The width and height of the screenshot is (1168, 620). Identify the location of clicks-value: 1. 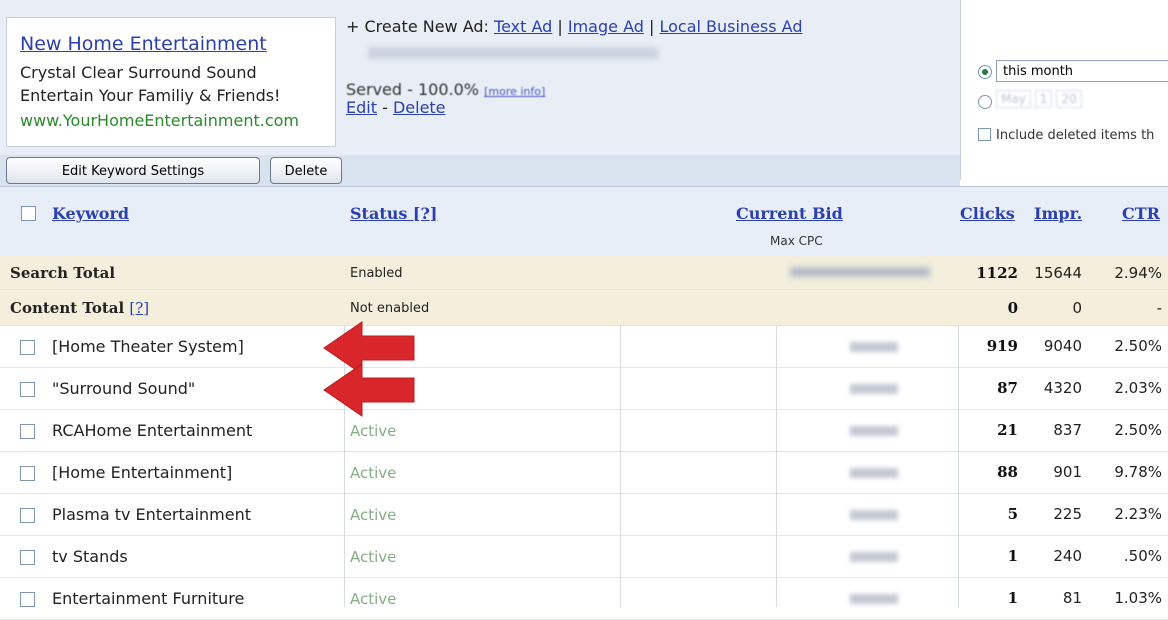
(1012, 556).